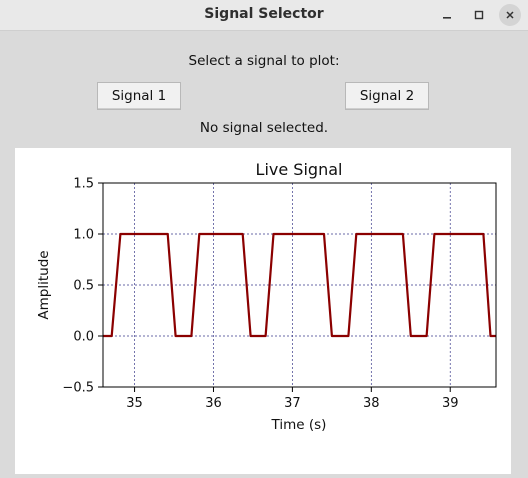  Describe the element at coordinates (83, 184) in the screenshot. I see `y-tick-label: 1.5` at that location.